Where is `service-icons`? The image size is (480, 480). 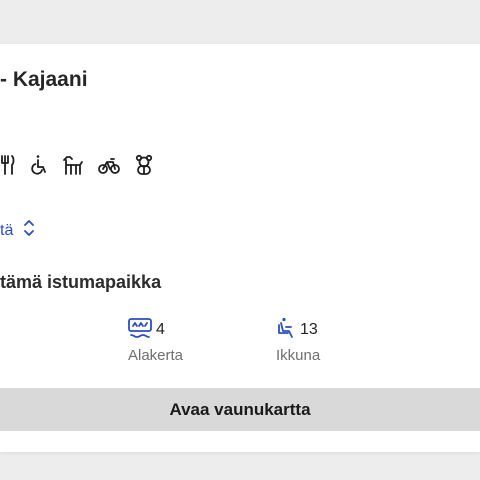
service-icons is located at coordinates (77, 165).